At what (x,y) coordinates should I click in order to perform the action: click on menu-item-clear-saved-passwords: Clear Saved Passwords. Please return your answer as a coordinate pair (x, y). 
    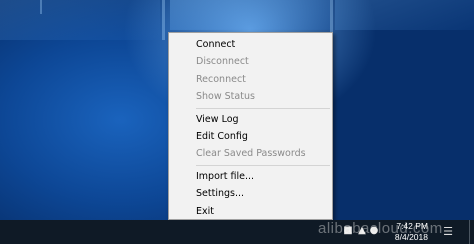
    Looking at the image, I should click on (251, 154).